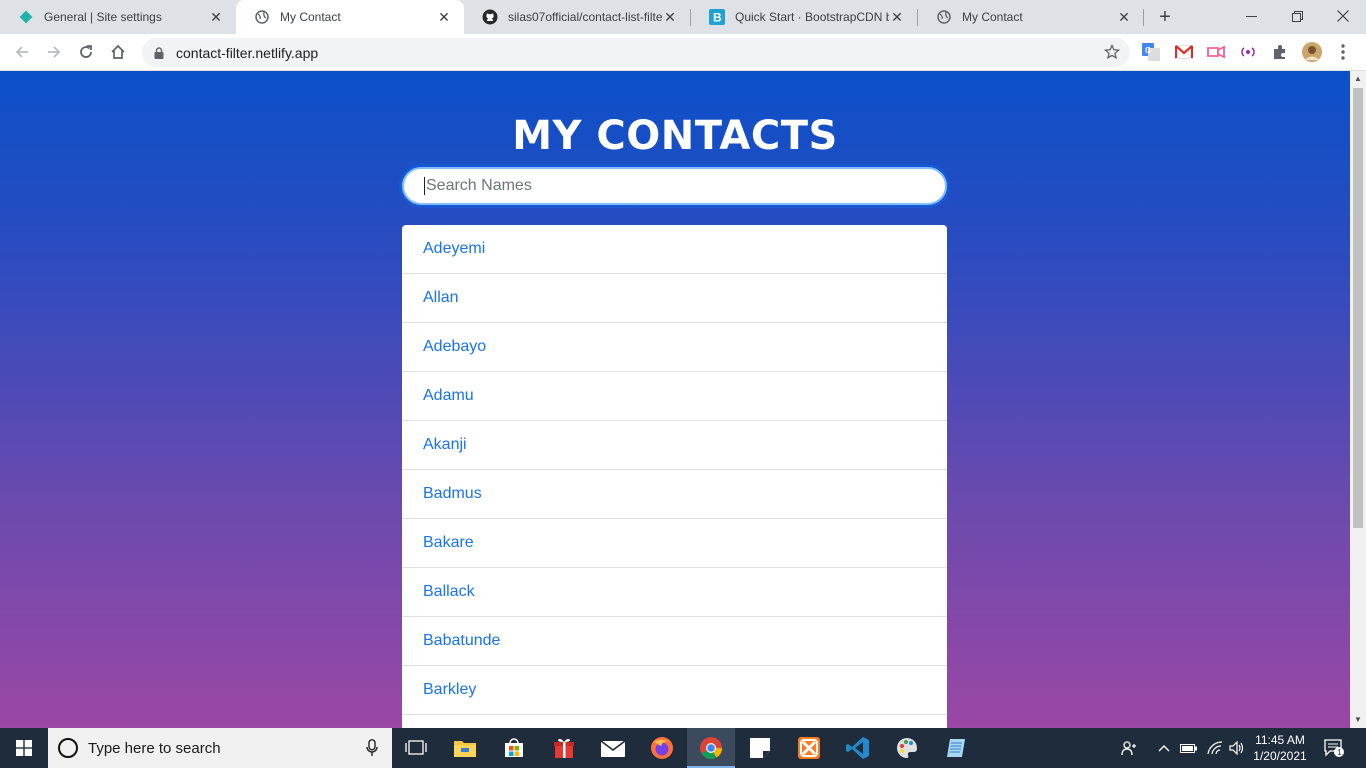  Describe the element at coordinates (907, 748) in the screenshot. I see `paint-palette-icon` at that location.